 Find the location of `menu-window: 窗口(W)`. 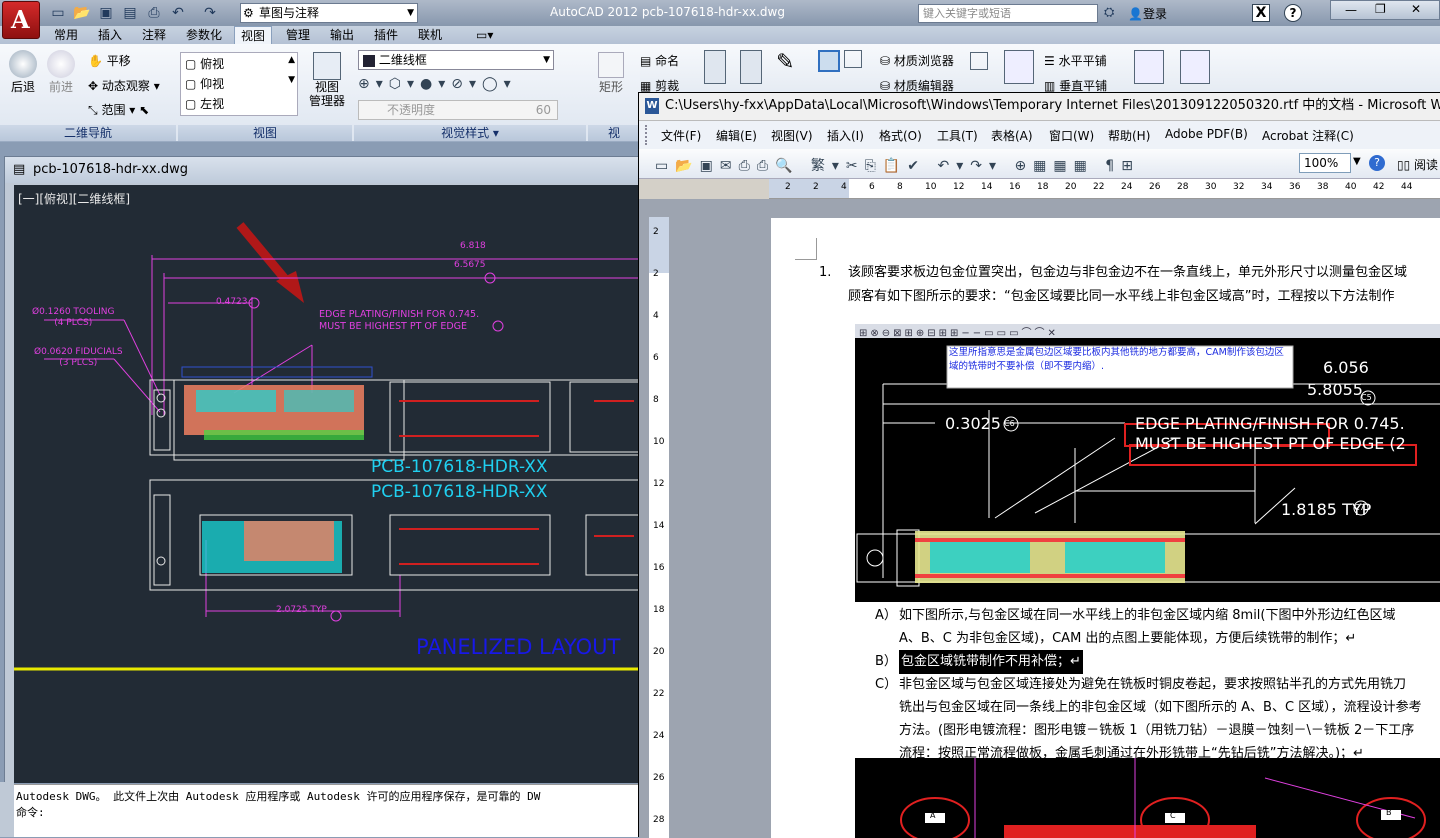

menu-window: 窗口(W) is located at coordinates (1071, 135).